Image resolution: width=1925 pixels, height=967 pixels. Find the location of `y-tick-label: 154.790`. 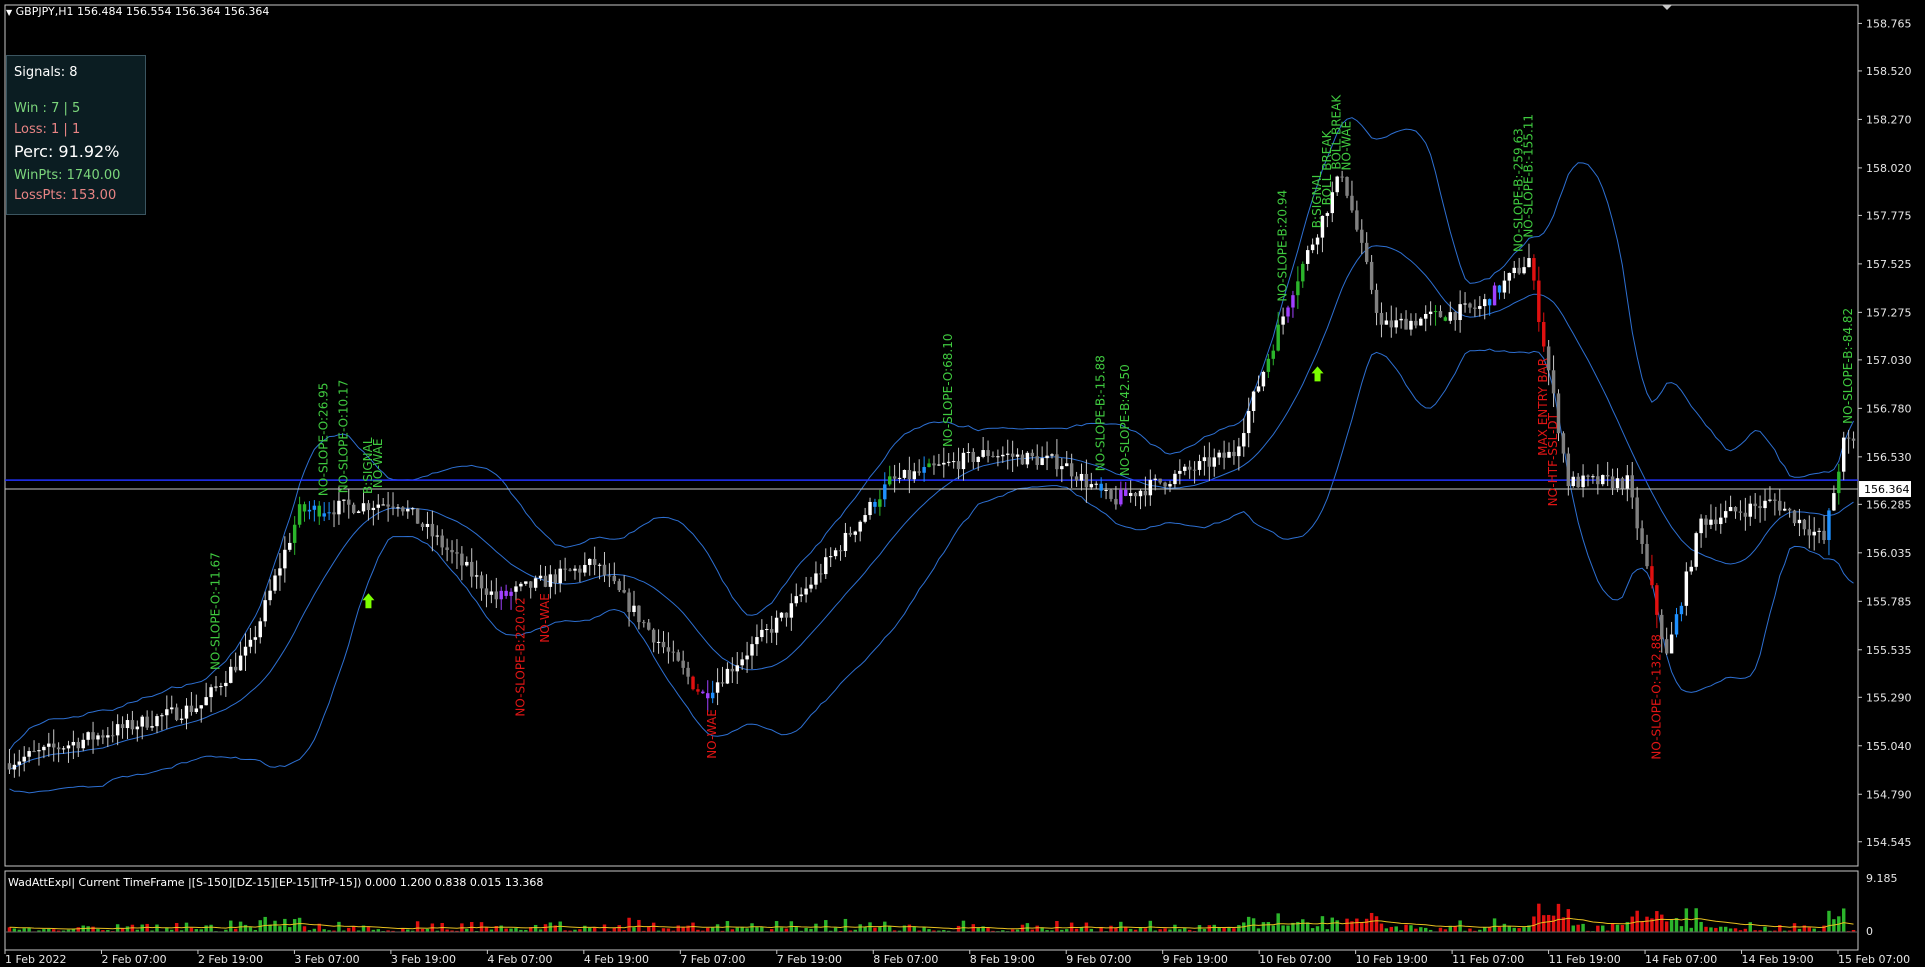

y-tick-label: 154.790 is located at coordinates (1889, 794).